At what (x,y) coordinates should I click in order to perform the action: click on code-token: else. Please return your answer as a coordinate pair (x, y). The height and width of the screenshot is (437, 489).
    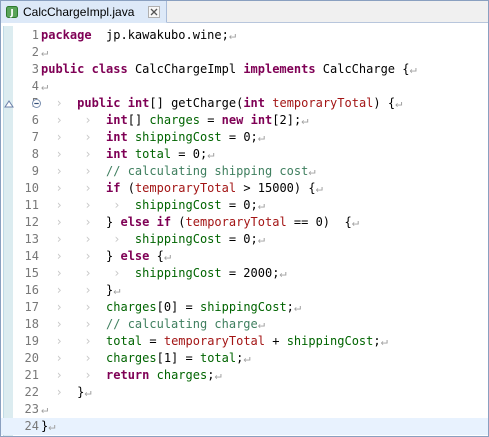
    Looking at the image, I should click on (135, 256).